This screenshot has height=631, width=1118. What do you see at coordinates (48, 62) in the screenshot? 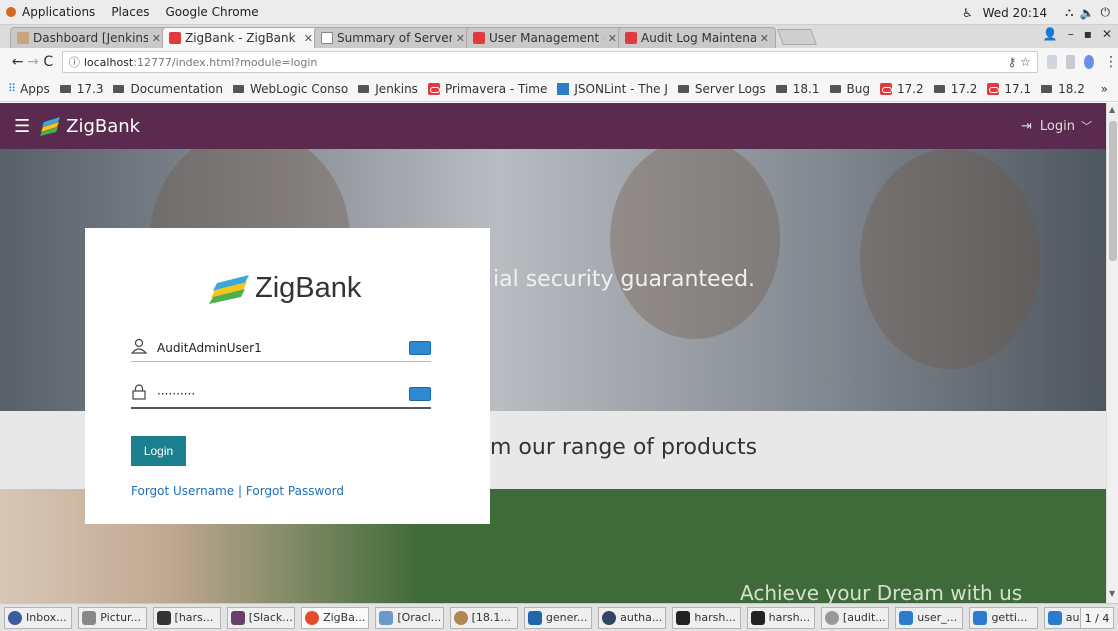
I see `reload-icon: C` at bounding box center [48, 62].